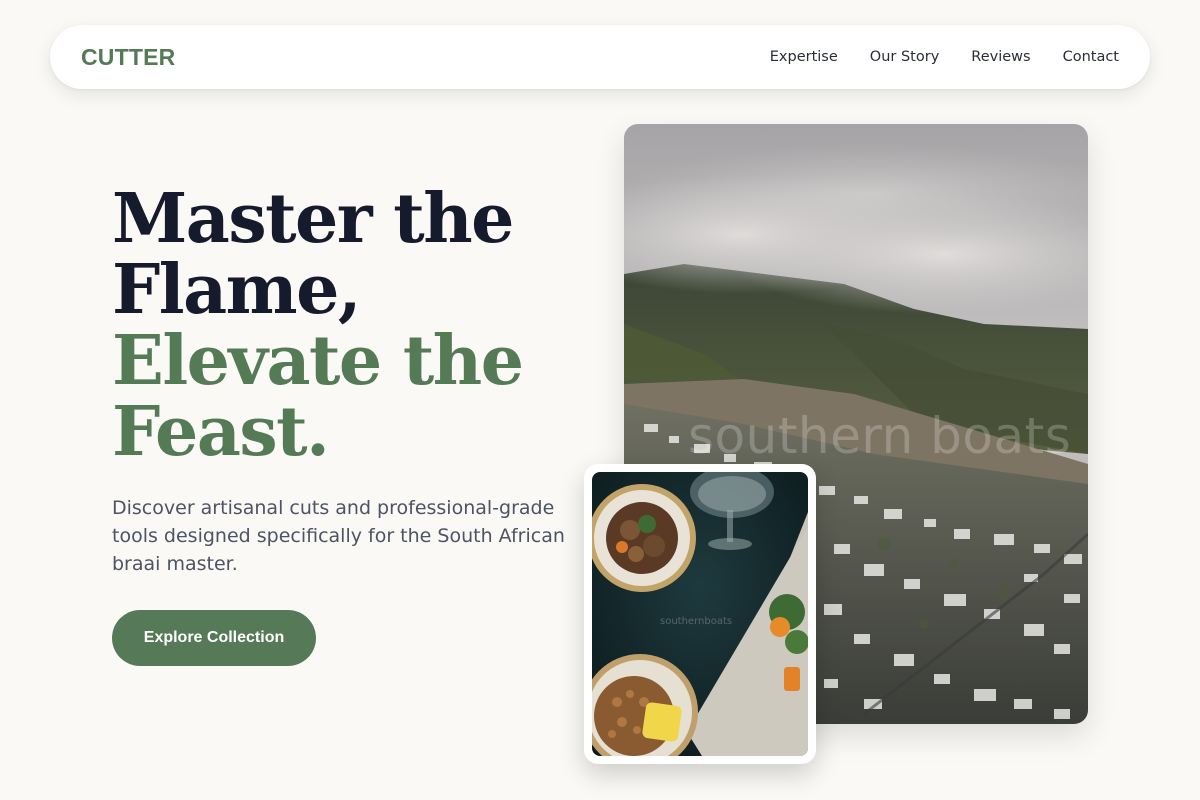 The height and width of the screenshot is (800, 1200). I want to click on explore-collection-button: Explore Collection, so click(214, 638).